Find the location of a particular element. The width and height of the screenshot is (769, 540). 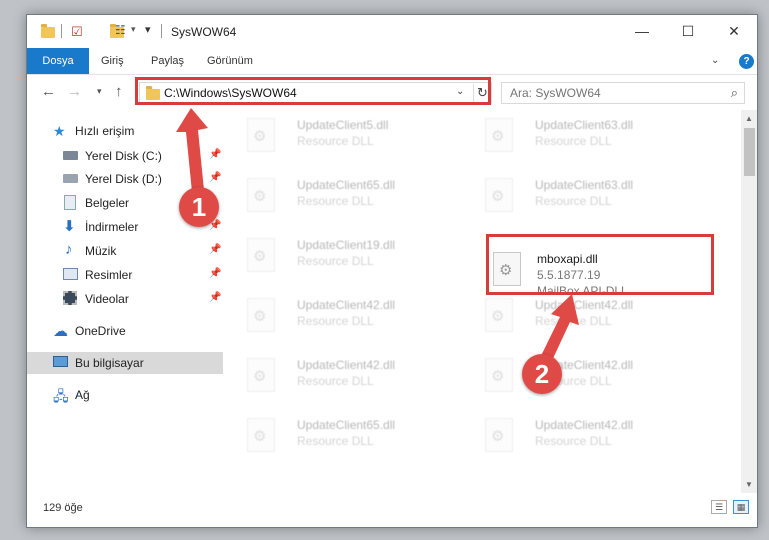

properties-icon: ☑ is located at coordinates (77, 32).